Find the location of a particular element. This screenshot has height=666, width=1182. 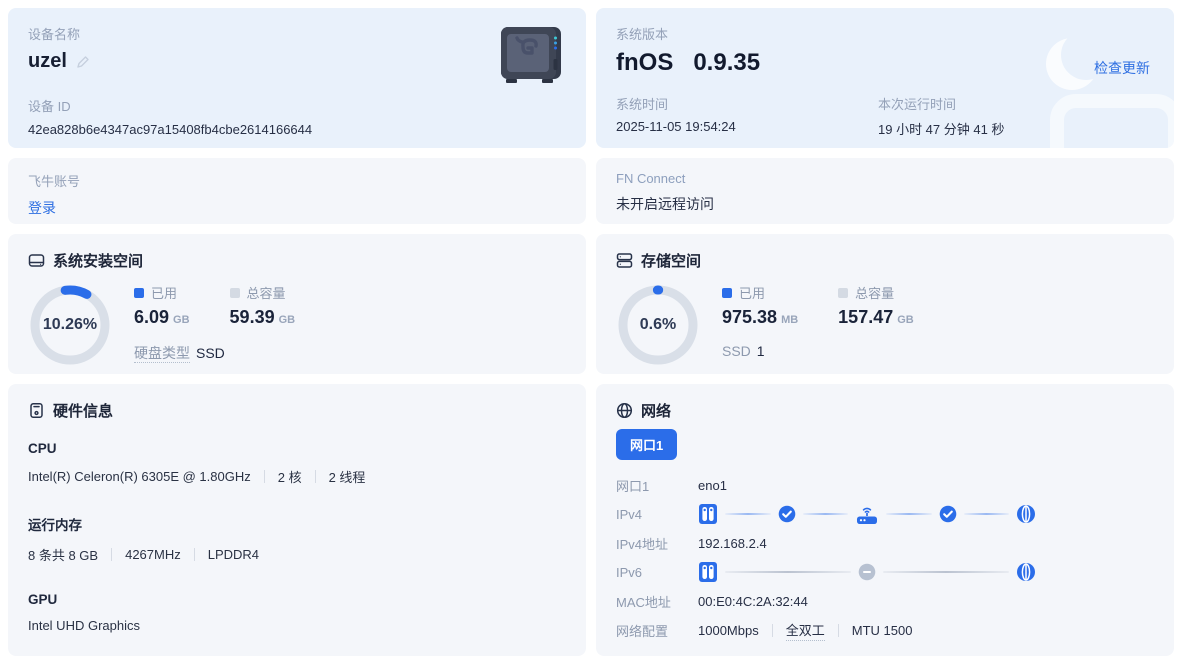

ipv4-status-diagram is located at coordinates (867, 514).